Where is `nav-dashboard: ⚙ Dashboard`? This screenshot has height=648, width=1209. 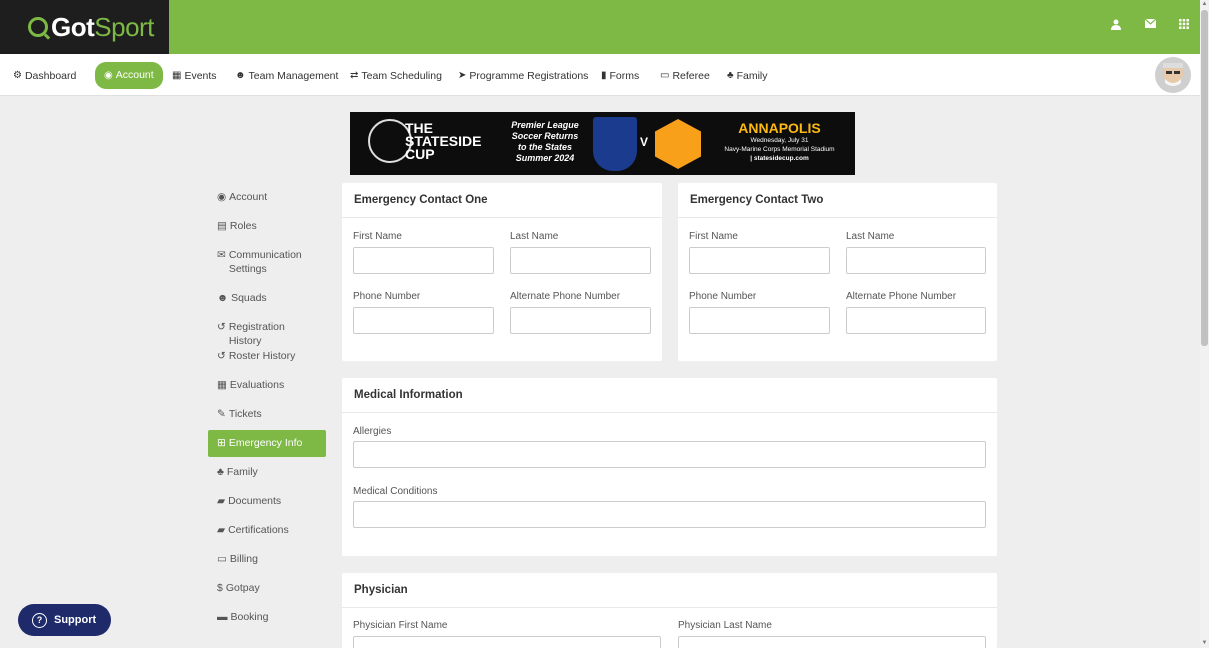
nav-dashboard: ⚙ Dashboard is located at coordinates (44, 76).